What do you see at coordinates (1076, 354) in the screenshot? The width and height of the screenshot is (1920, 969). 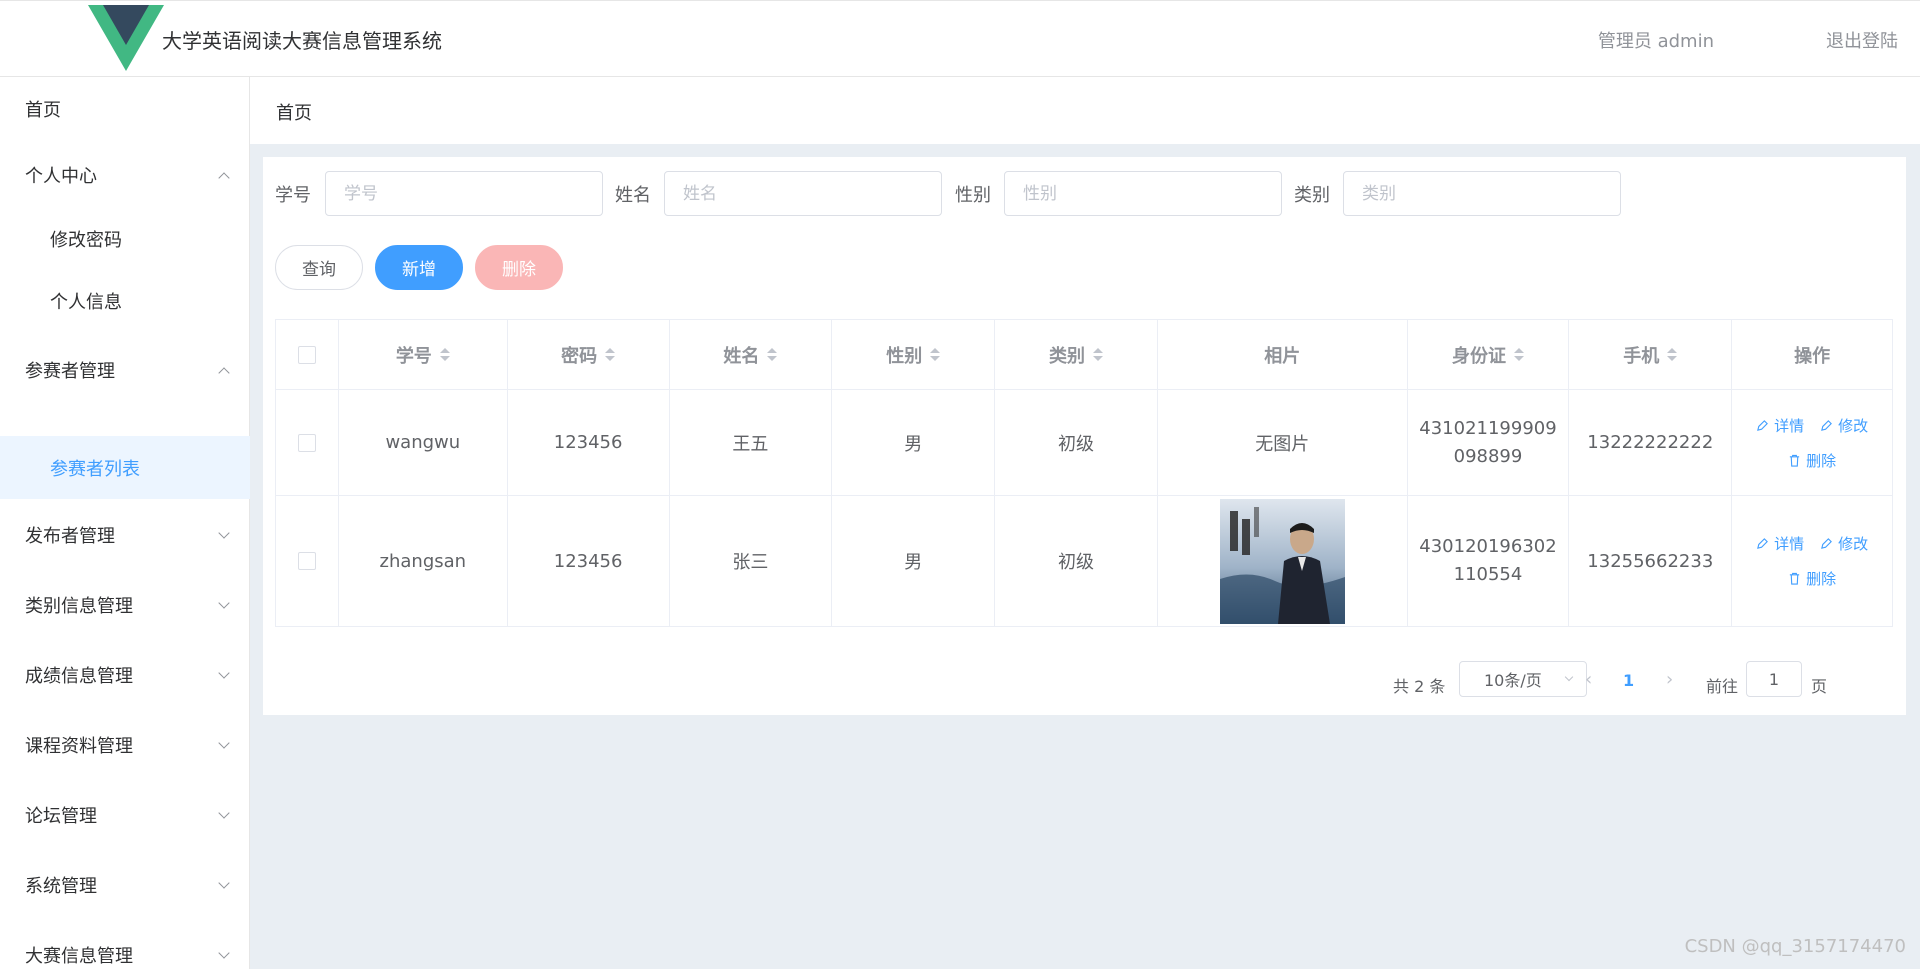 I see `col-header-category: 类别` at bounding box center [1076, 354].